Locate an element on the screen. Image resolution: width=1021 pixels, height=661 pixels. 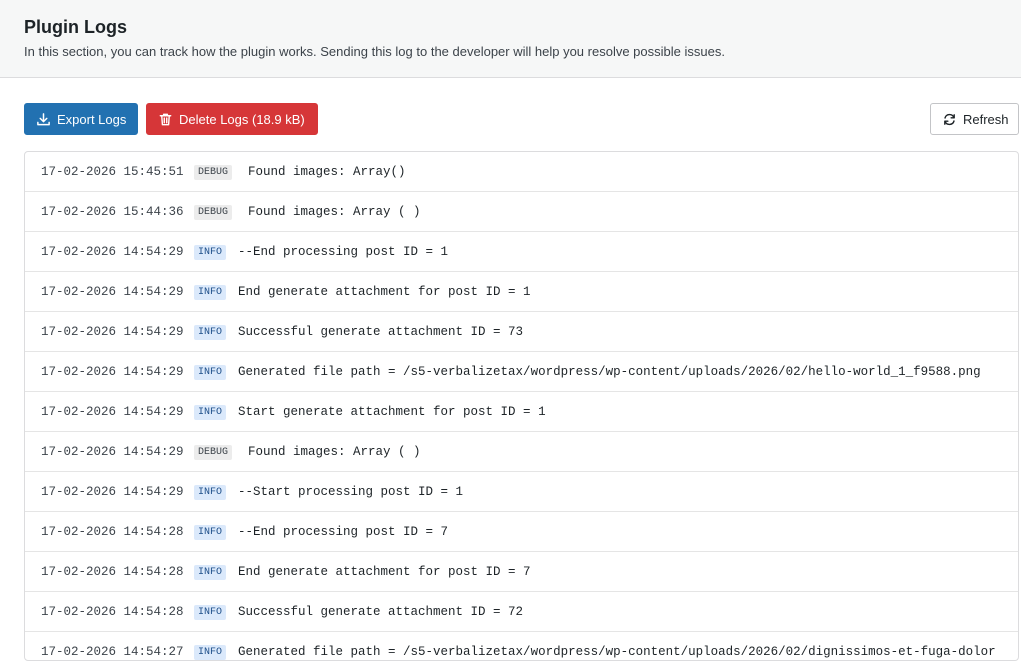
log-message: End generate attachment for post ID = 1 is located at coordinates (384, 292).